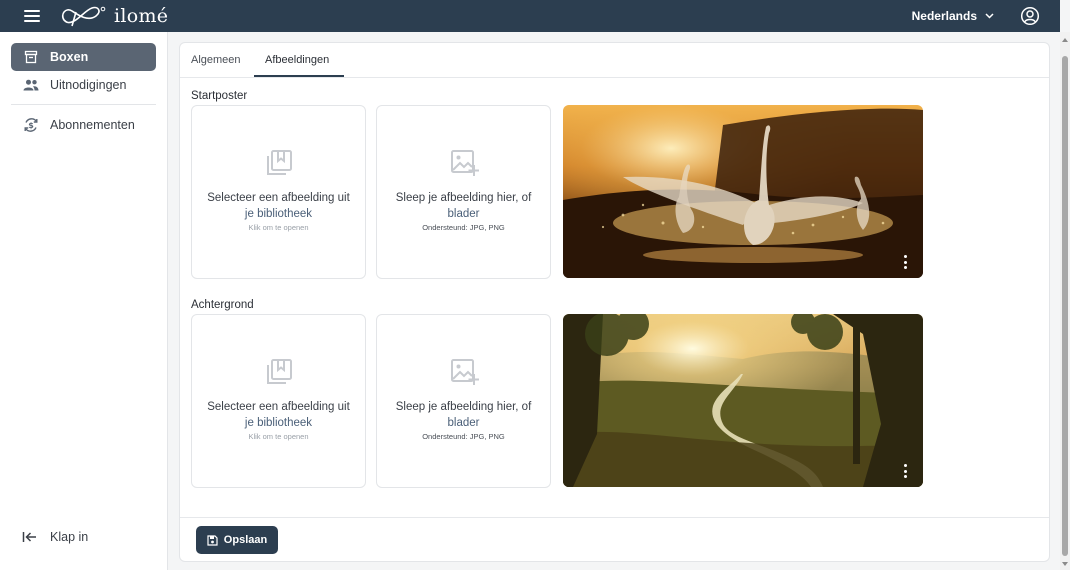 Image resolution: width=1070 pixels, height=570 pixels. Describe the element at coordinates (222, 305) in the screenshot. I see `section-title-achtergrond: Achtergrond` at that location.